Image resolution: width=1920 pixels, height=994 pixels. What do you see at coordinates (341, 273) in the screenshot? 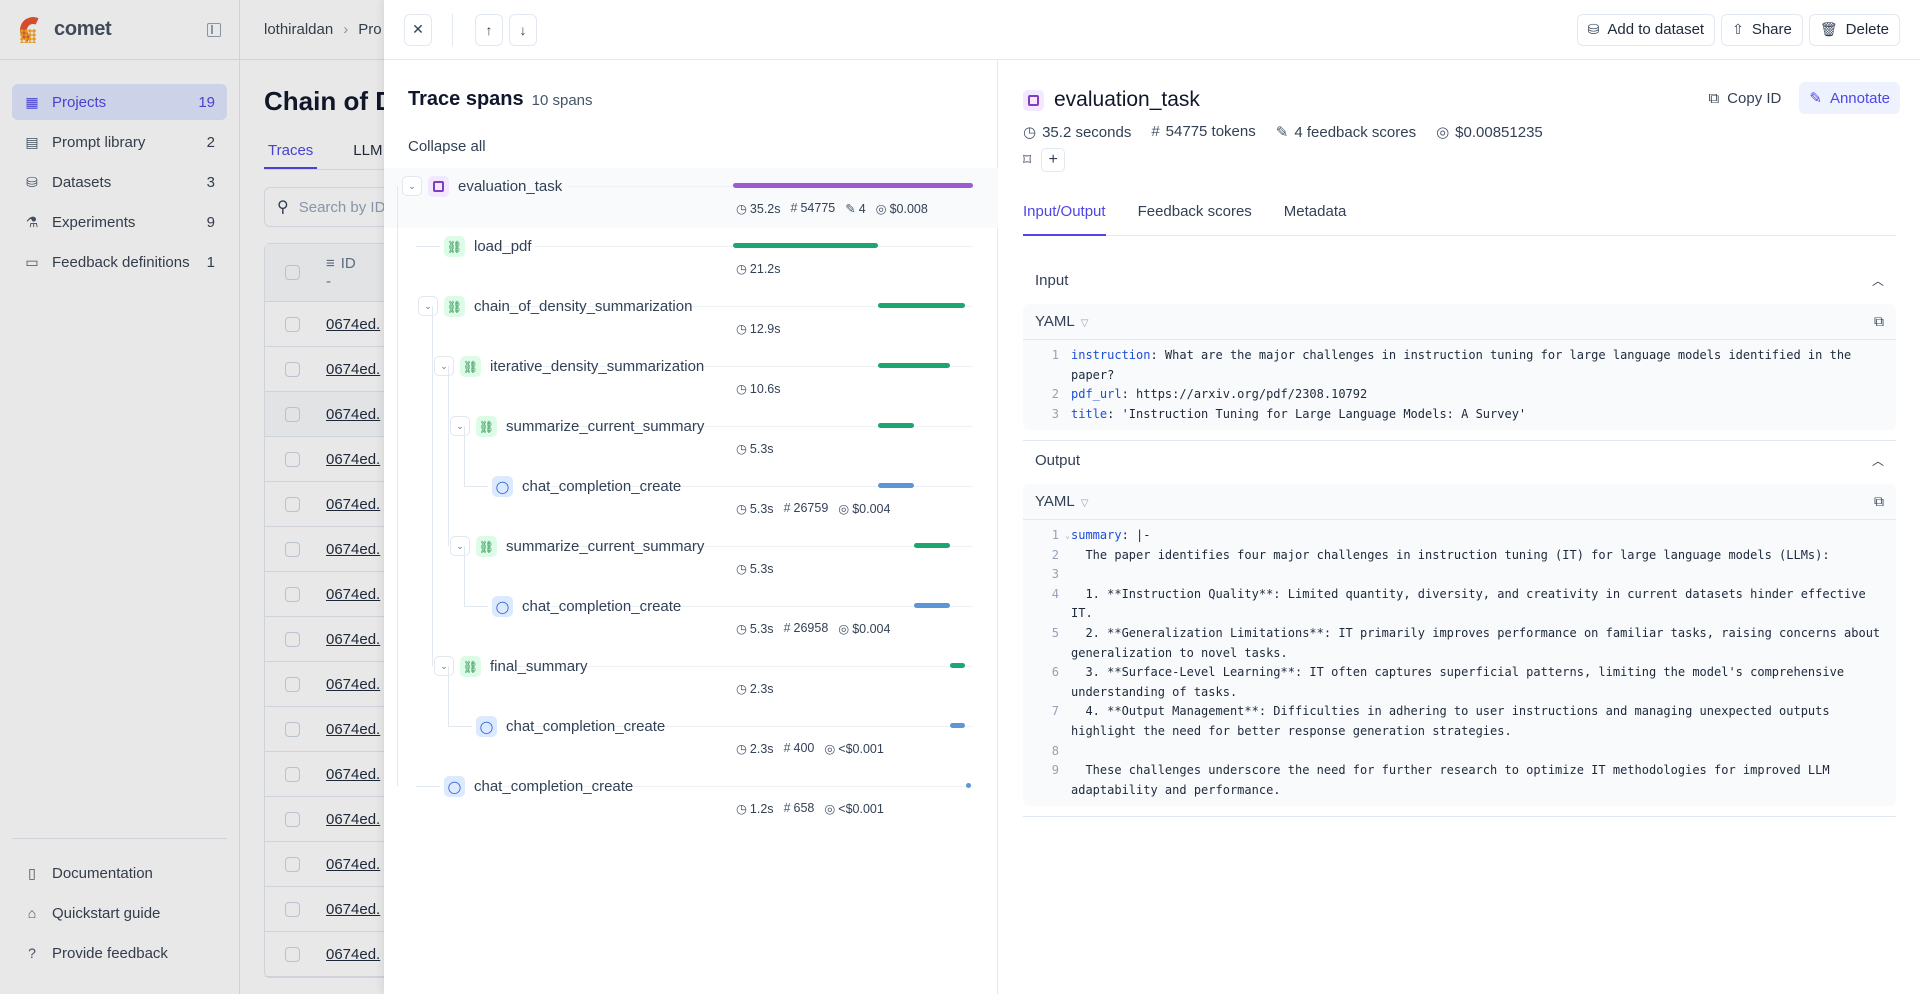
I see `column-header-id: ≡ ID -` at bounding box center [341, 273].